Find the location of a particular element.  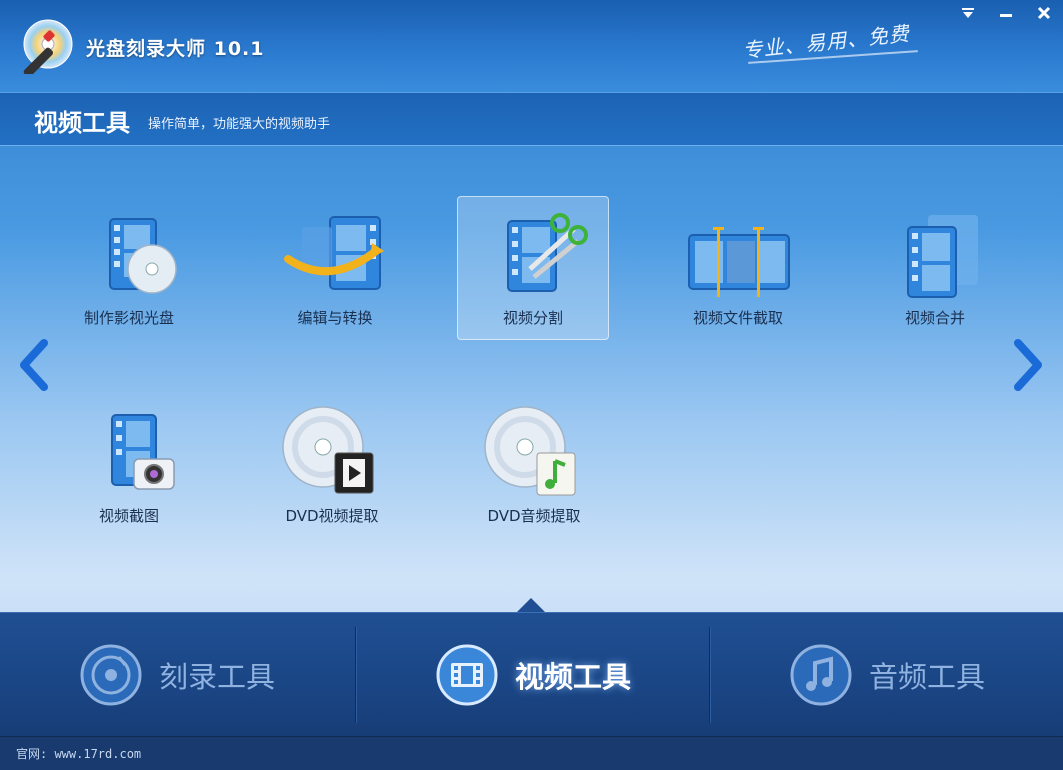

dvd-video-icon is located at coordinates (328, 450).